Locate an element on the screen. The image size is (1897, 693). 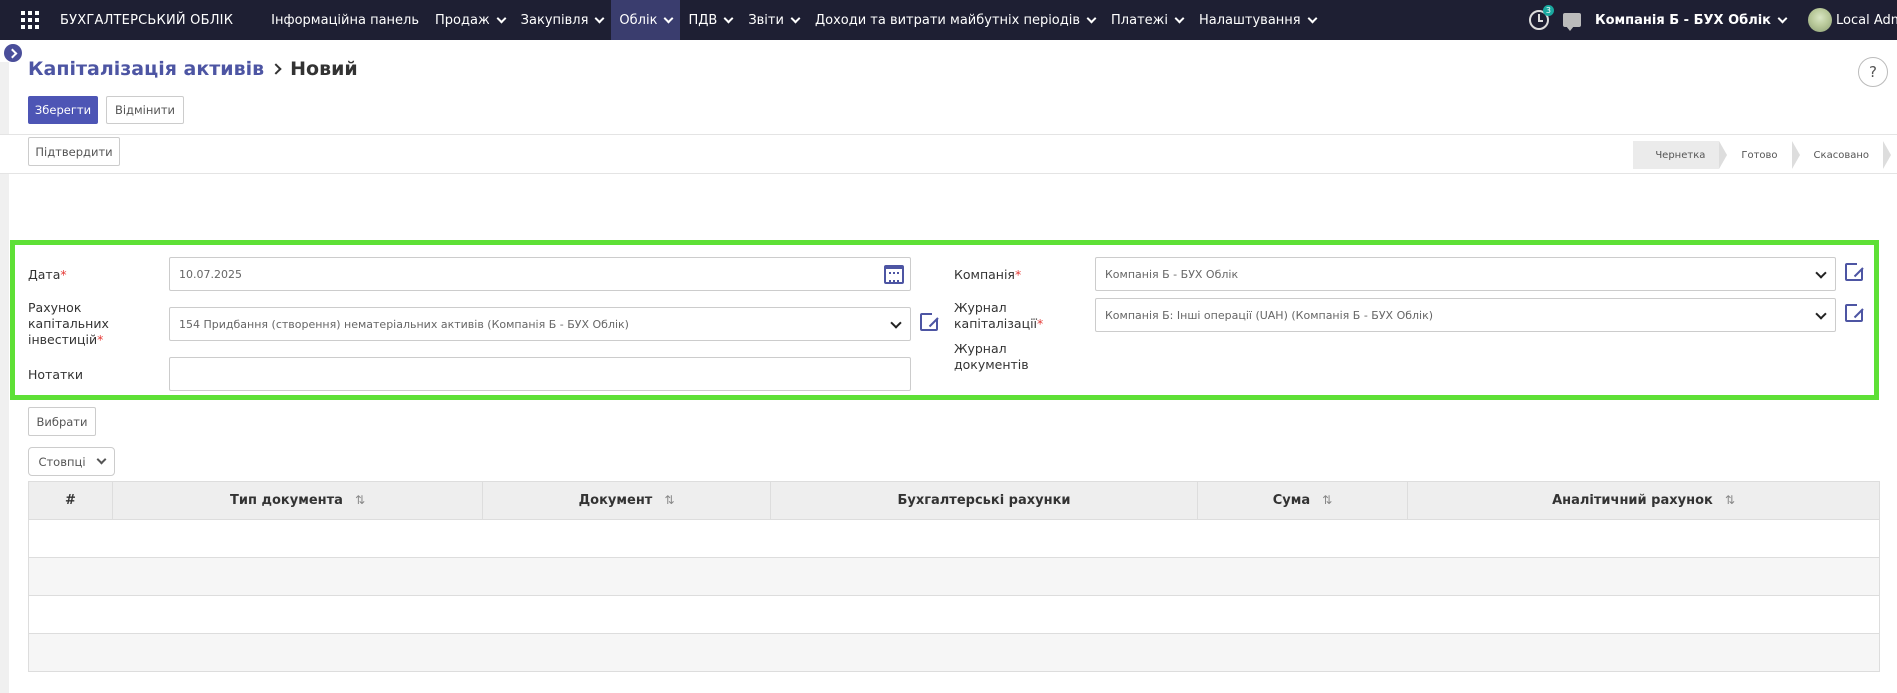
stage-draft: Чернетка is located at coordinates (1680, 155).